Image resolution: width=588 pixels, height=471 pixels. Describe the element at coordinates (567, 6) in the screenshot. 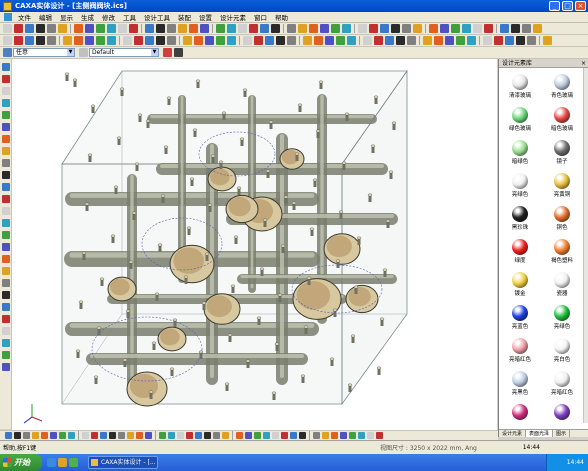

I see `maximize-button: □` at that location.